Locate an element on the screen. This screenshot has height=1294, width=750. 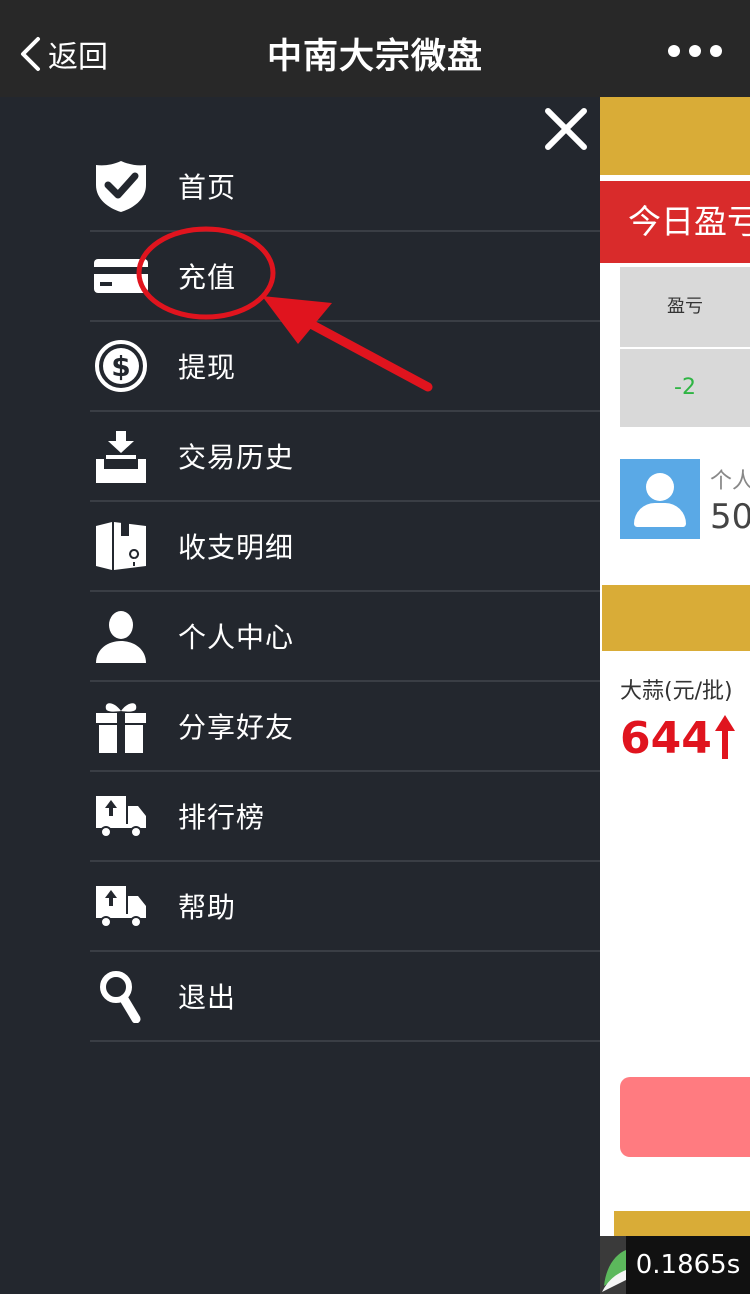
menu-item-personal-center: 个人中心 is located at coordinates (345, 637).